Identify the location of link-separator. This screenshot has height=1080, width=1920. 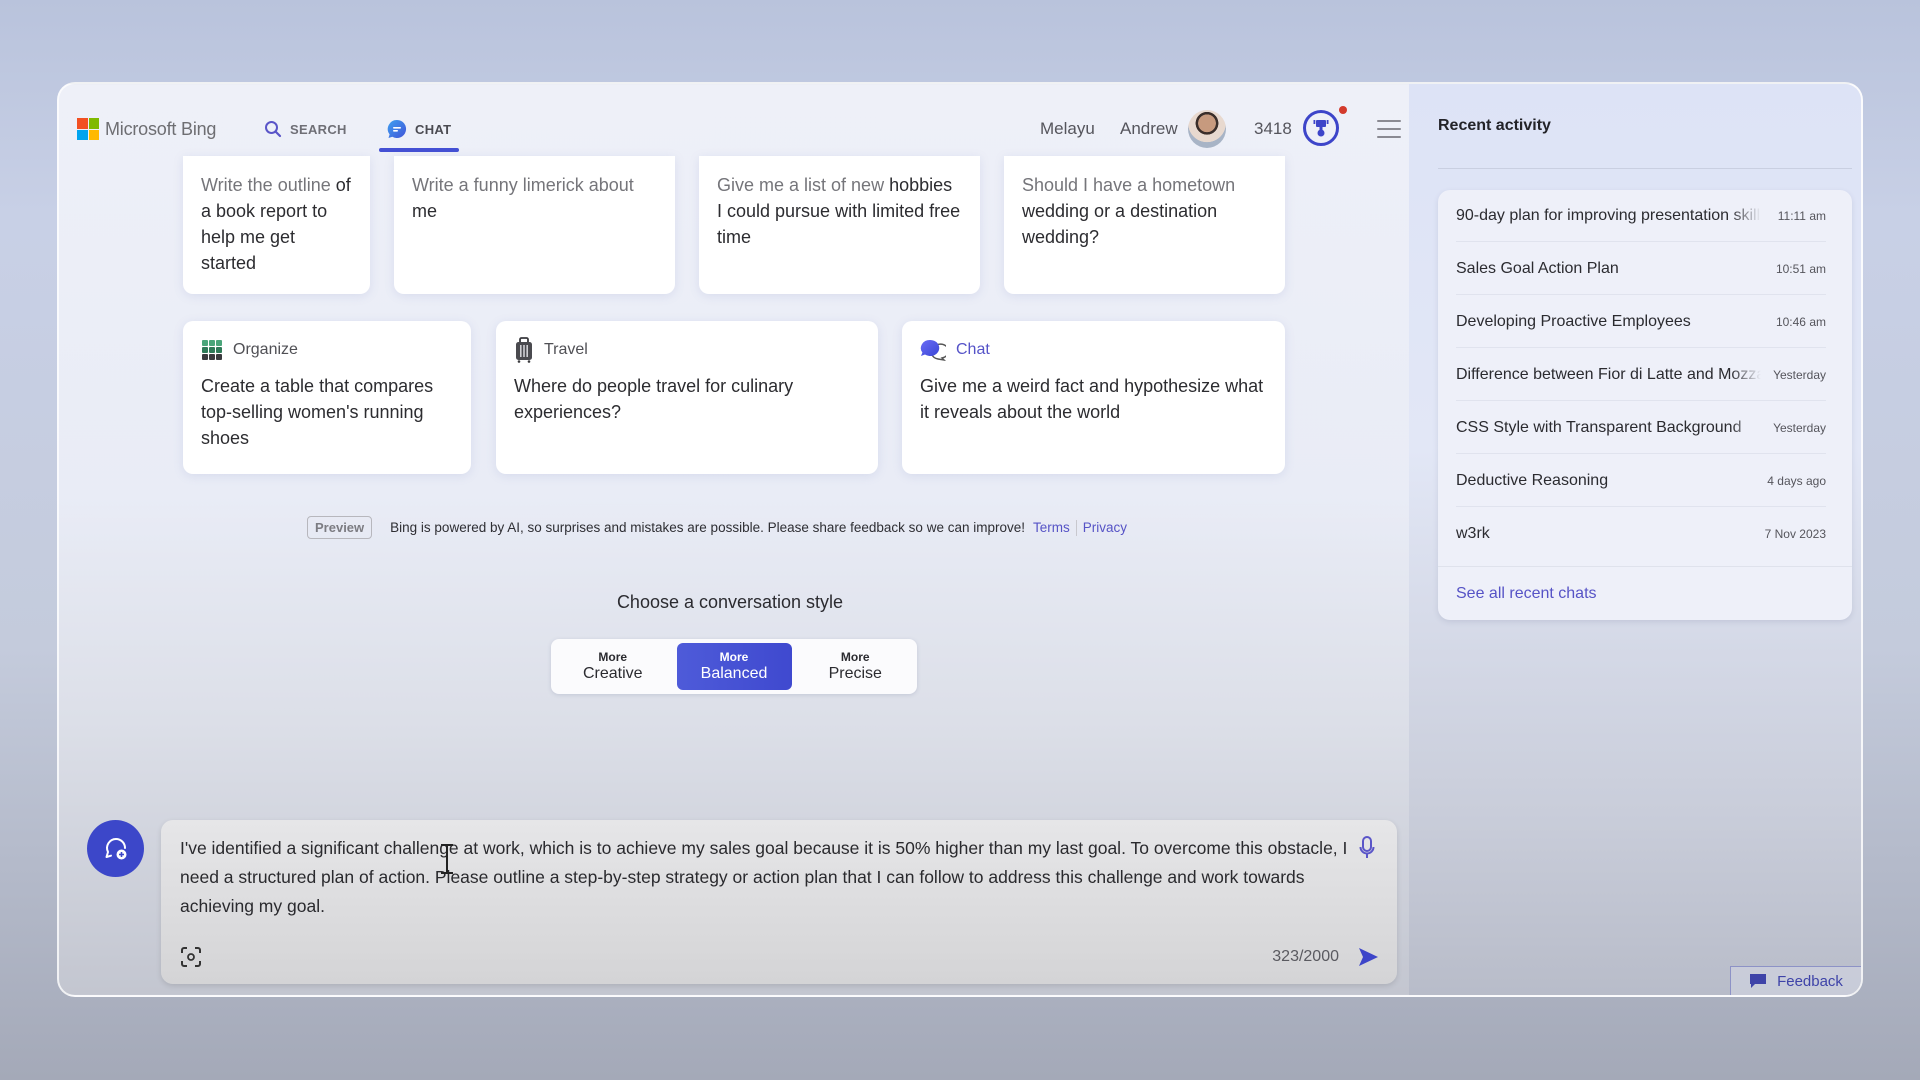
(1076, 527).